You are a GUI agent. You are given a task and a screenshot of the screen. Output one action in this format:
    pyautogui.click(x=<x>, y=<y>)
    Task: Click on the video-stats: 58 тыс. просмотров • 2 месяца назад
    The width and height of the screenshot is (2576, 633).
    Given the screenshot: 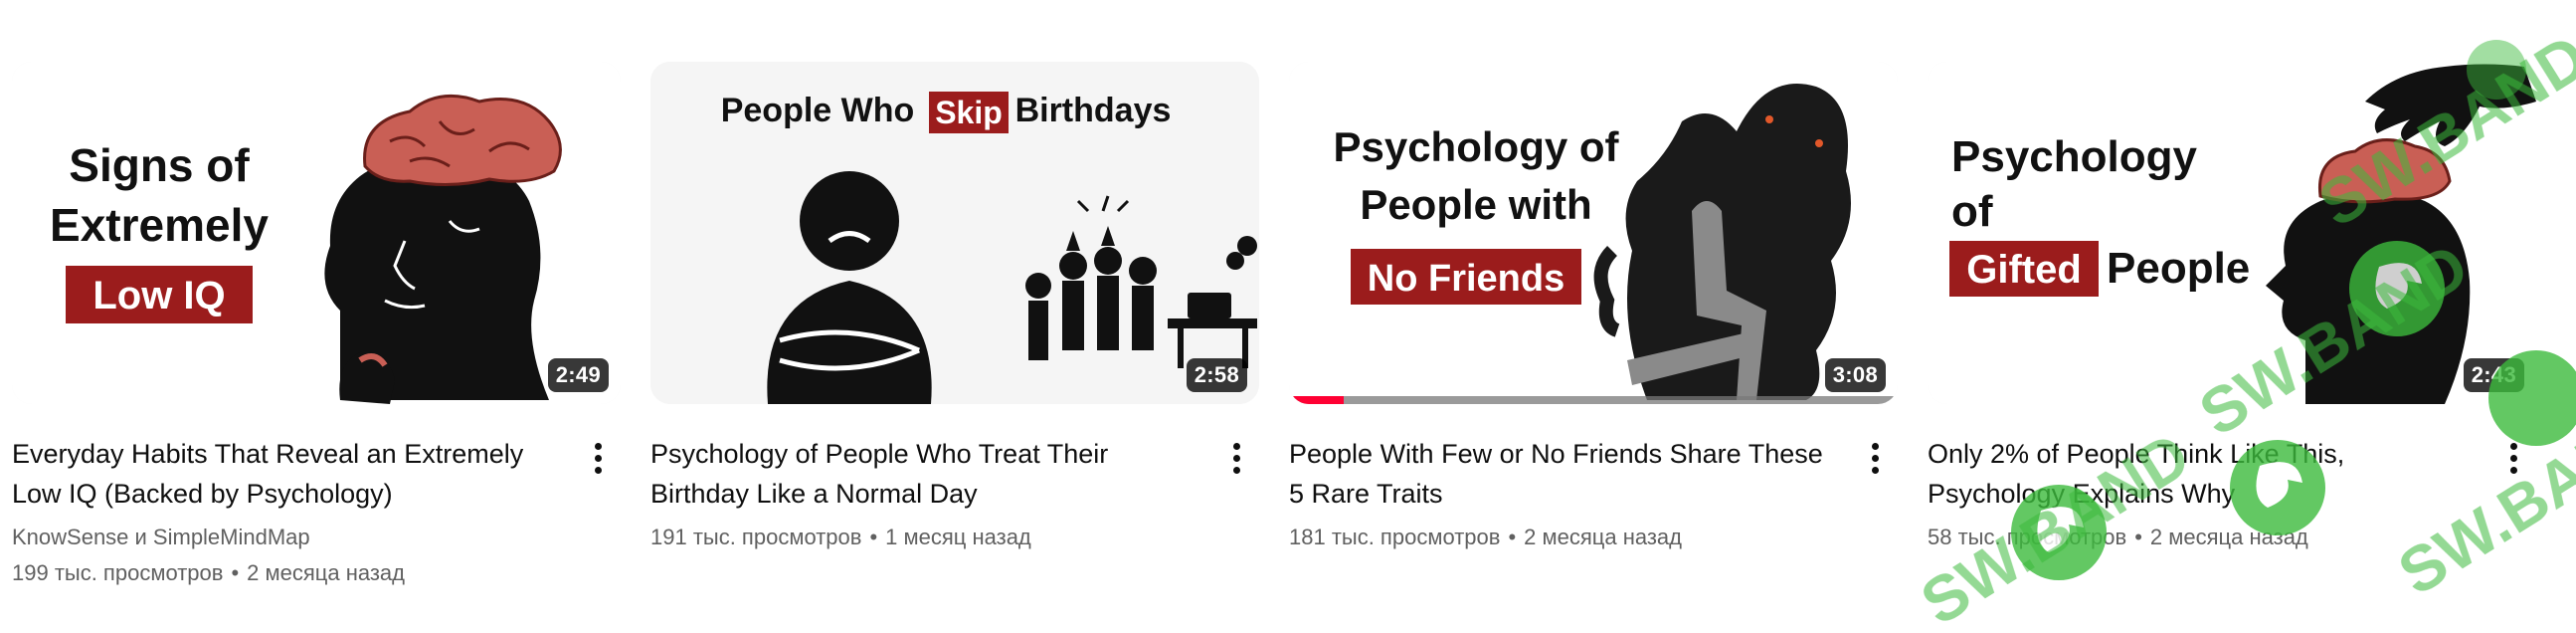 What is the action you would take?
    pyautogui.click(x=2202, y=537)
    